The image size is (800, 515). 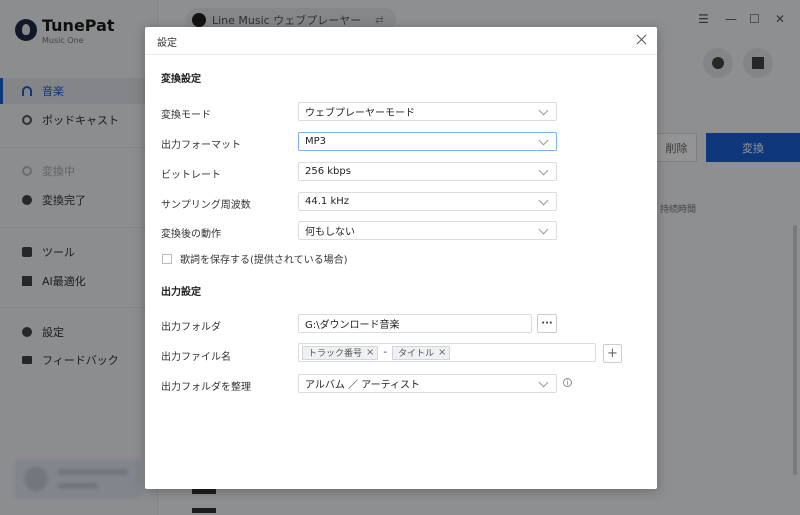 What do you see at coordinates (191, 175) in the screenshot?
I see `bitrate-label: ビットレート` at bounding box center [191, 175].